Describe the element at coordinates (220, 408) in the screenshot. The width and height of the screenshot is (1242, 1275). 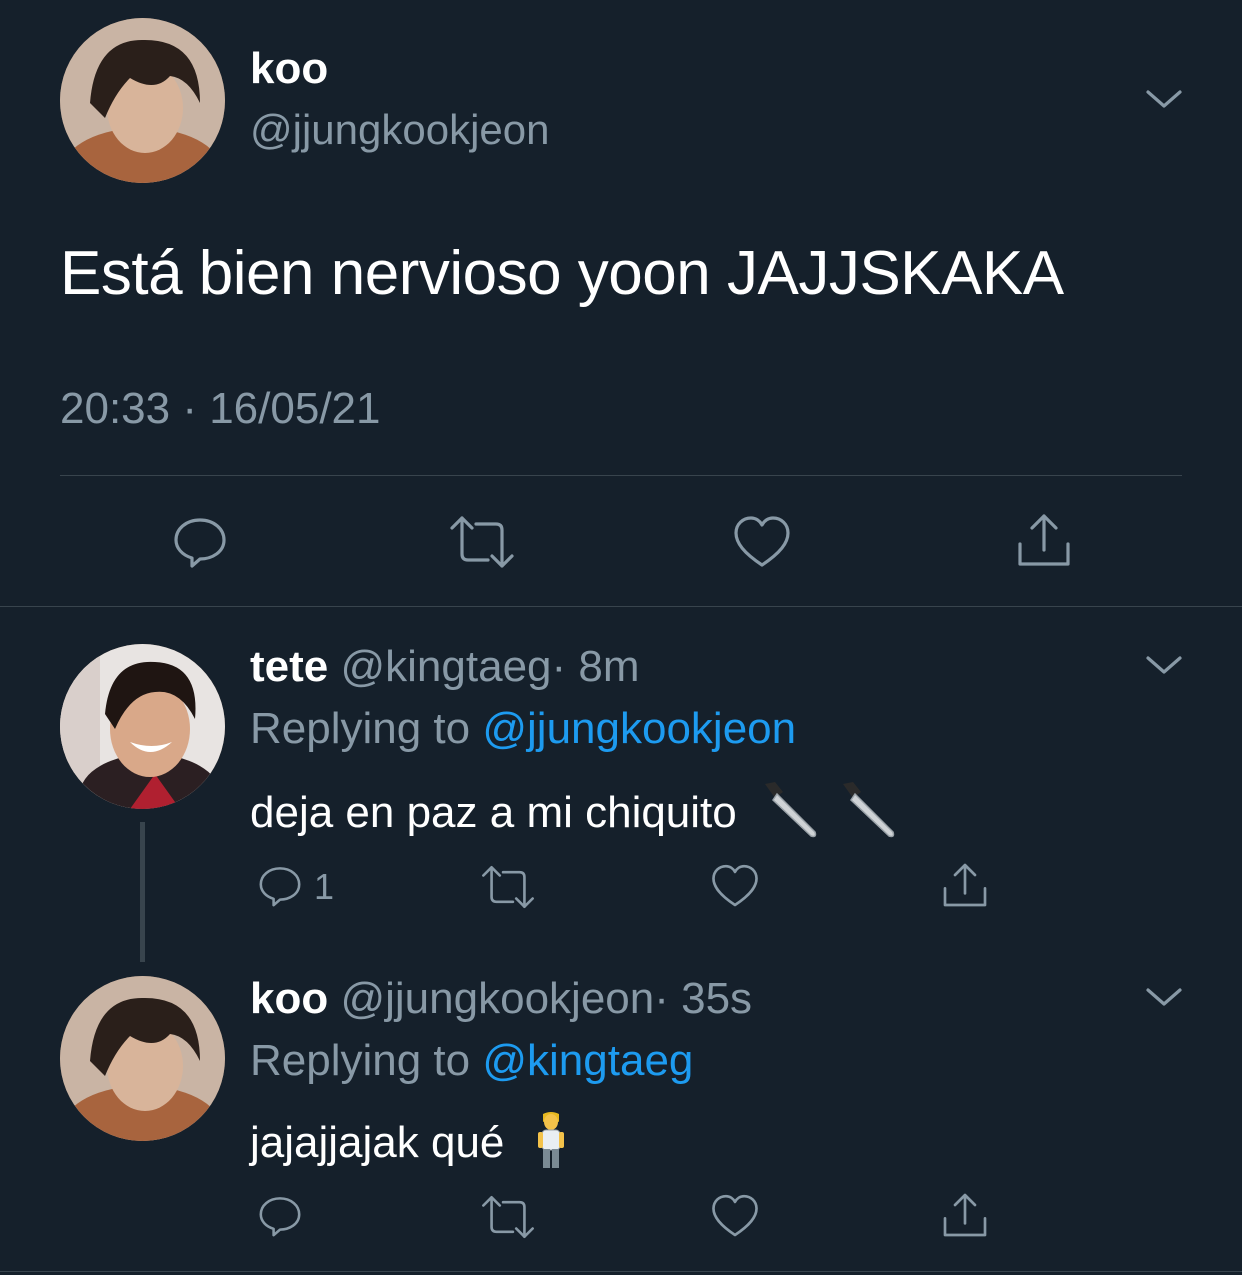
I see `timestamp: 20:33 · 16/05/21` at that location.